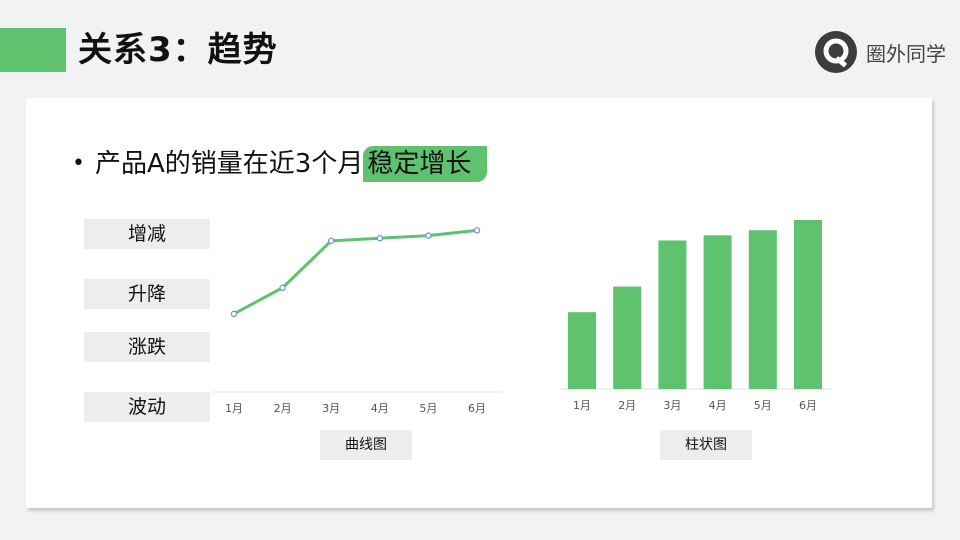  I want to click on line-x-tick-label: 4月, so click(380, 408).